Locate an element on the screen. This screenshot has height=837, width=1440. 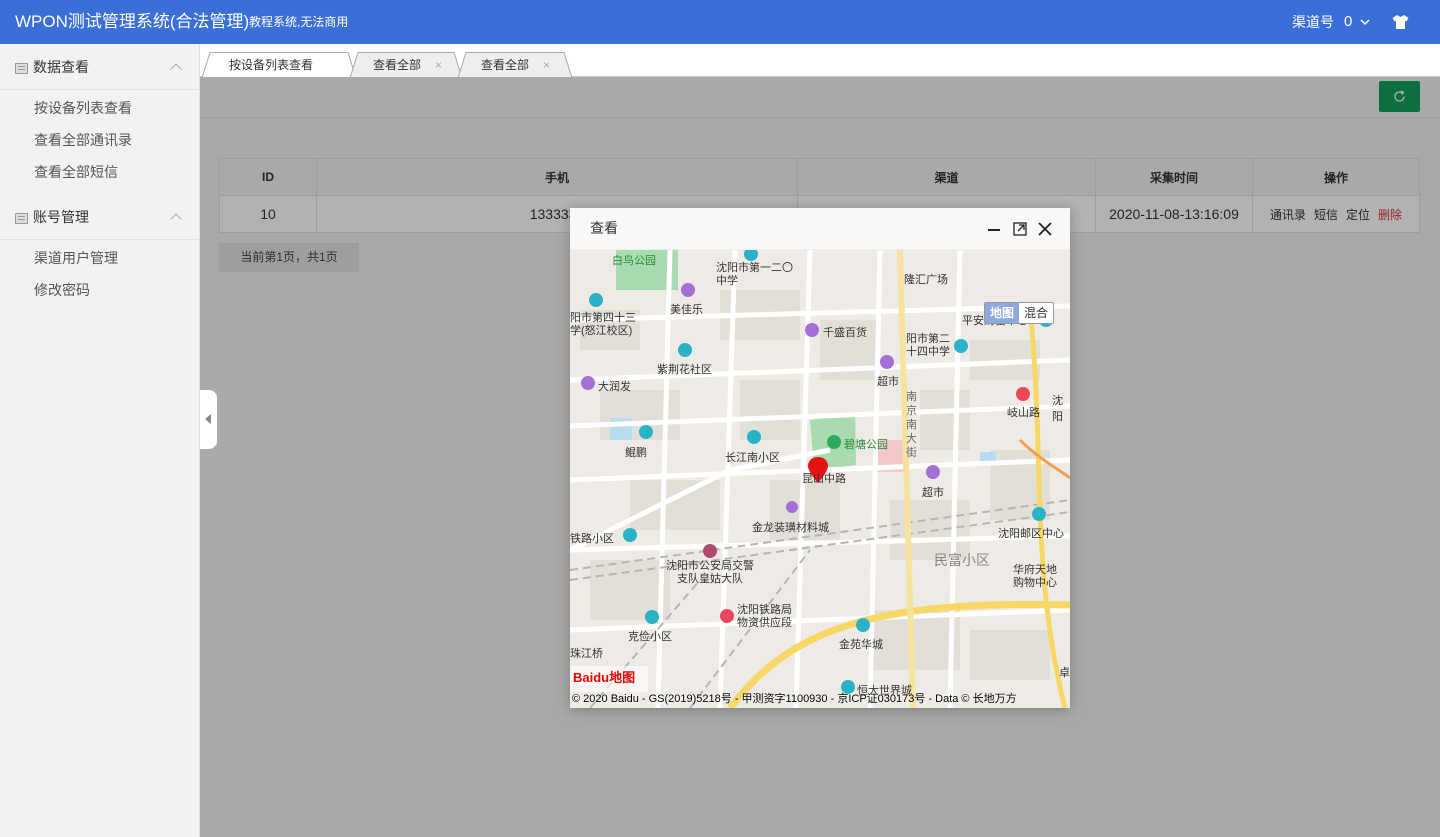
tab-bar: 按设备列表查看 查看全部 × 查看全部 × is located at coordinates (820, 61).